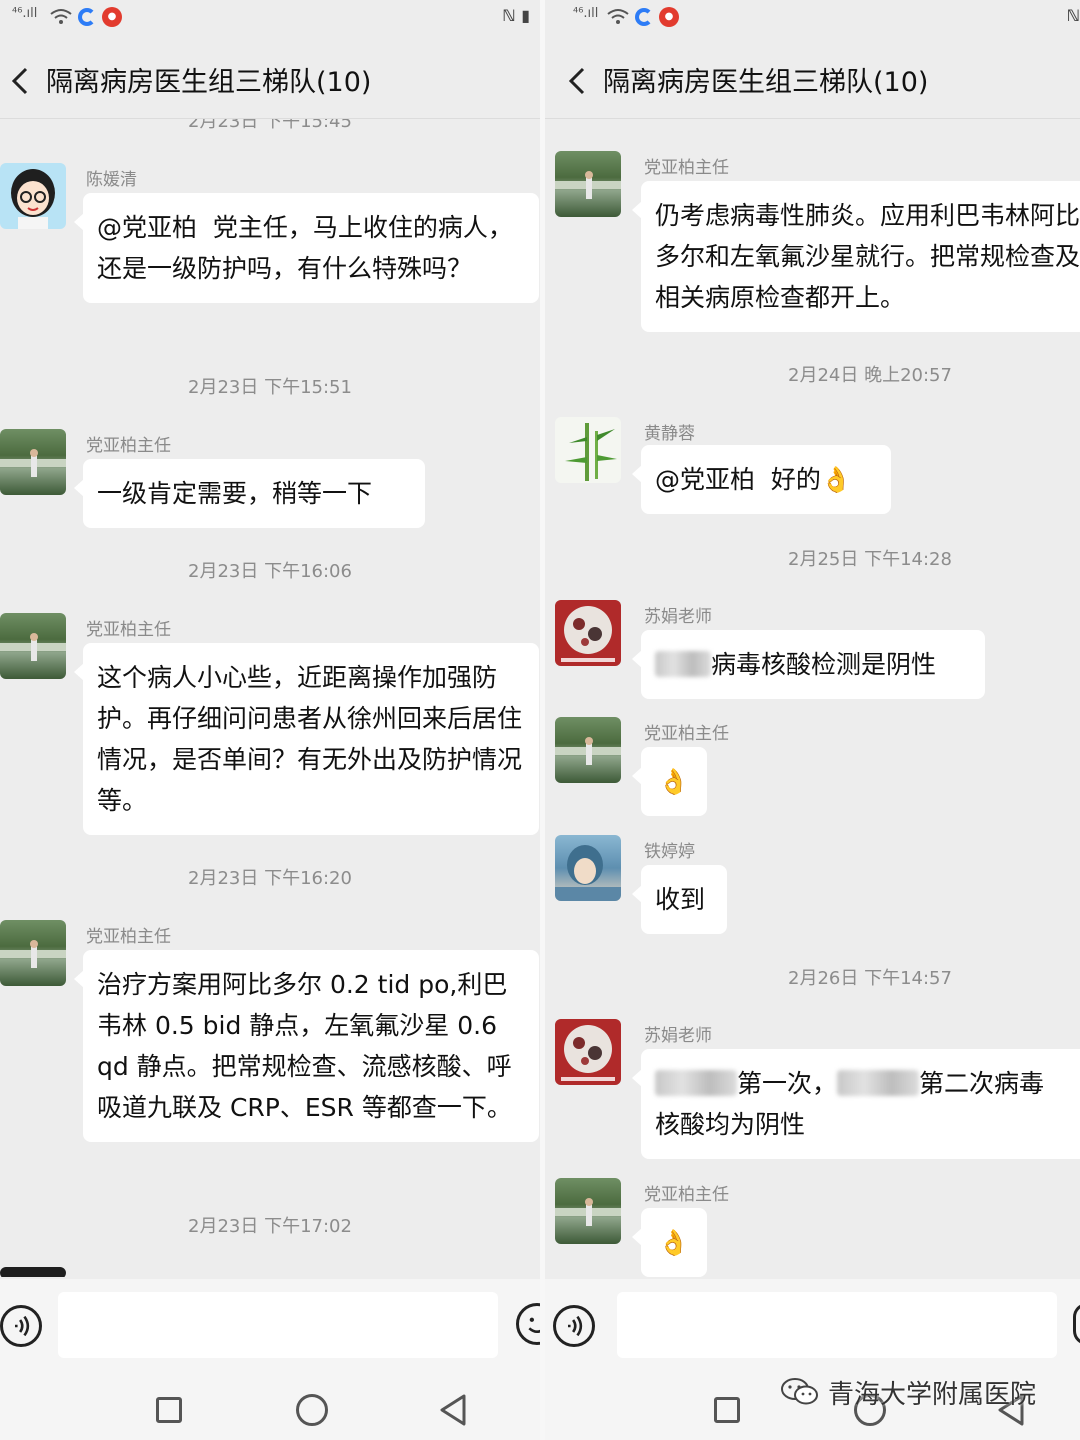 The height and width of the screenshot is (1440, 1080). What do you see at coordinates (111, 180) in the screenshot?
I see `sender-name: 陈媛清` at bounding box center [111, 180].